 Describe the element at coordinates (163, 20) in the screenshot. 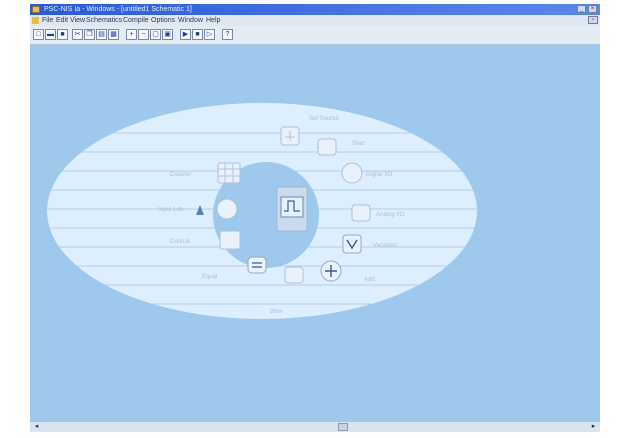

I see `menu-options: Options` at that location.